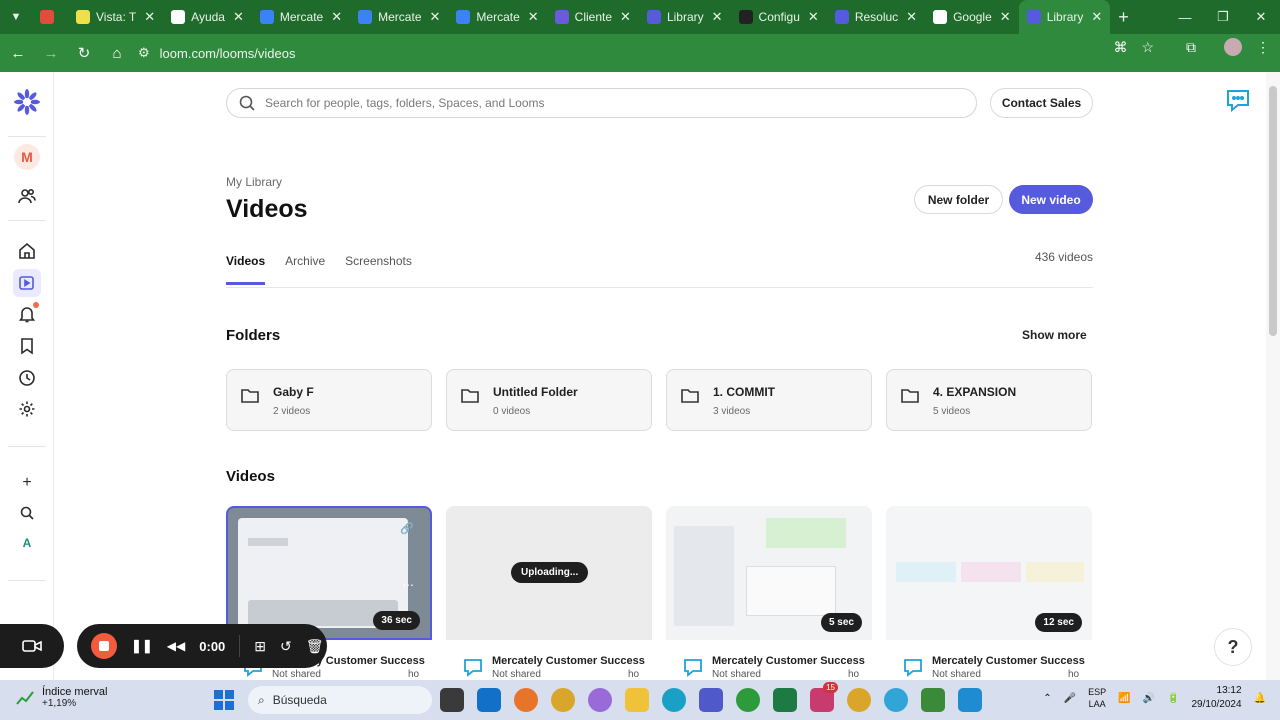 This screenshot has width=1280, height=720. What do you see at coordinates (144, 53) in the screenshot?
I see `site-info-icon: ⚙` at bounding box center [144, 53].